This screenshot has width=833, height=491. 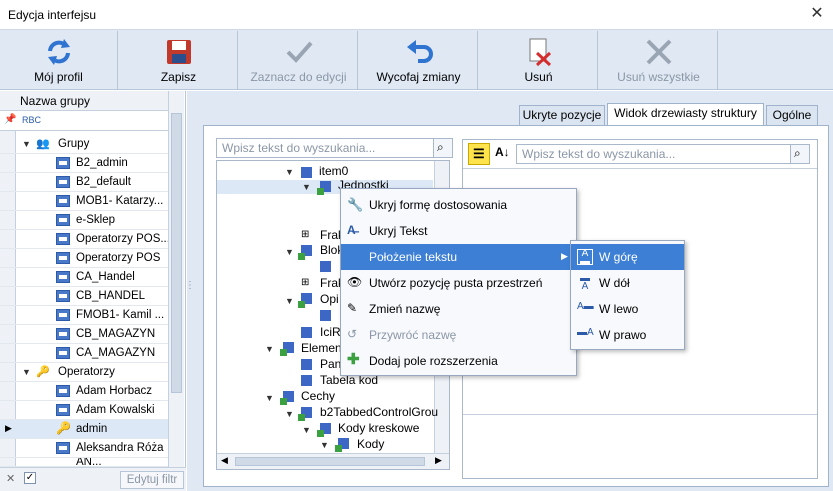 I want to click on edit-filter-button: Edytuj filtr, so click(x=152, y=480).